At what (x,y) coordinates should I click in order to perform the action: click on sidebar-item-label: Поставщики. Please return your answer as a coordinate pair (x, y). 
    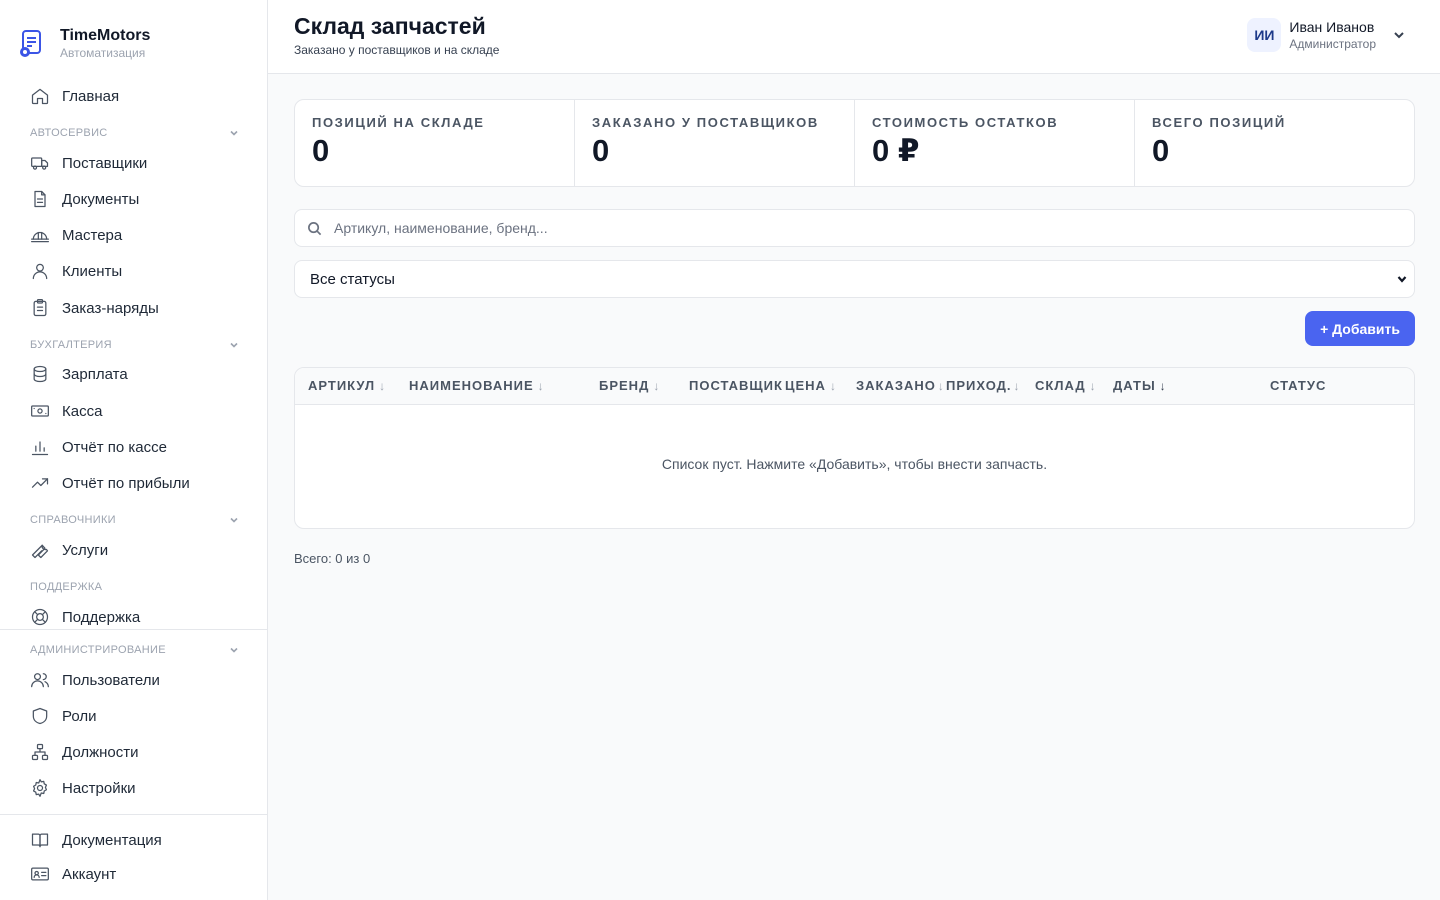
    Looking at the image, I should click on (105, 163).